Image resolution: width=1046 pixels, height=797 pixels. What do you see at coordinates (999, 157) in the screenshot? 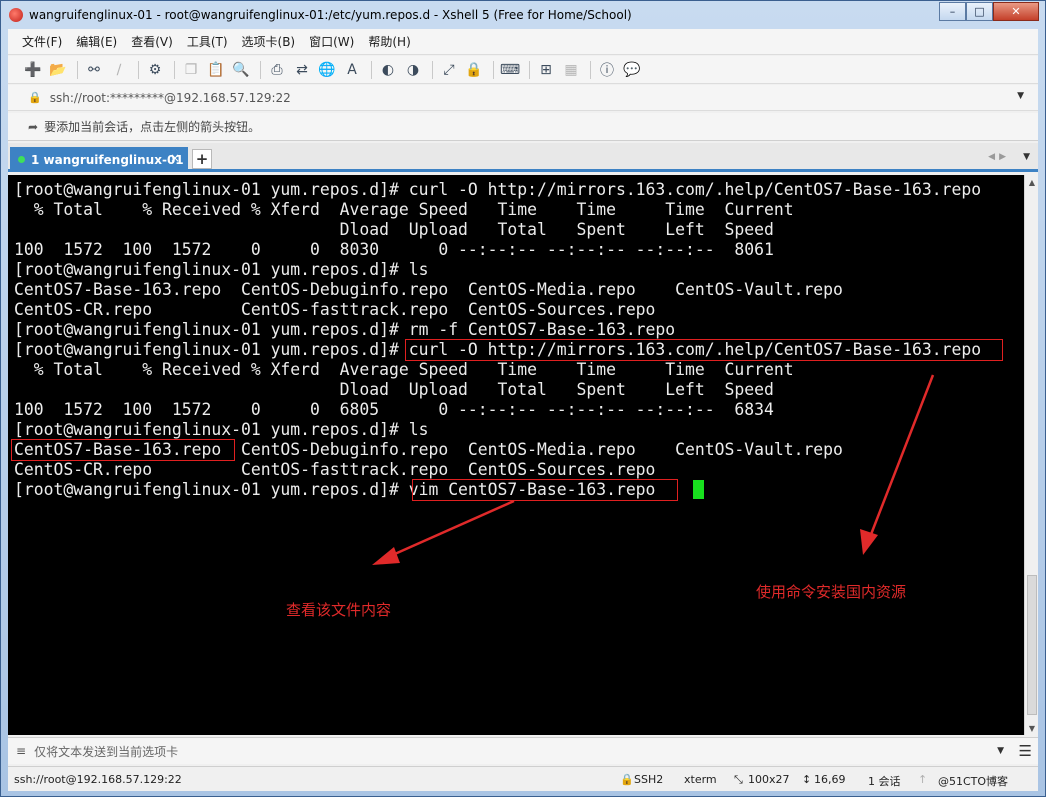
I see `tab-scroll-arrows-icon: ◀▶` at bounding box center [999, 157].